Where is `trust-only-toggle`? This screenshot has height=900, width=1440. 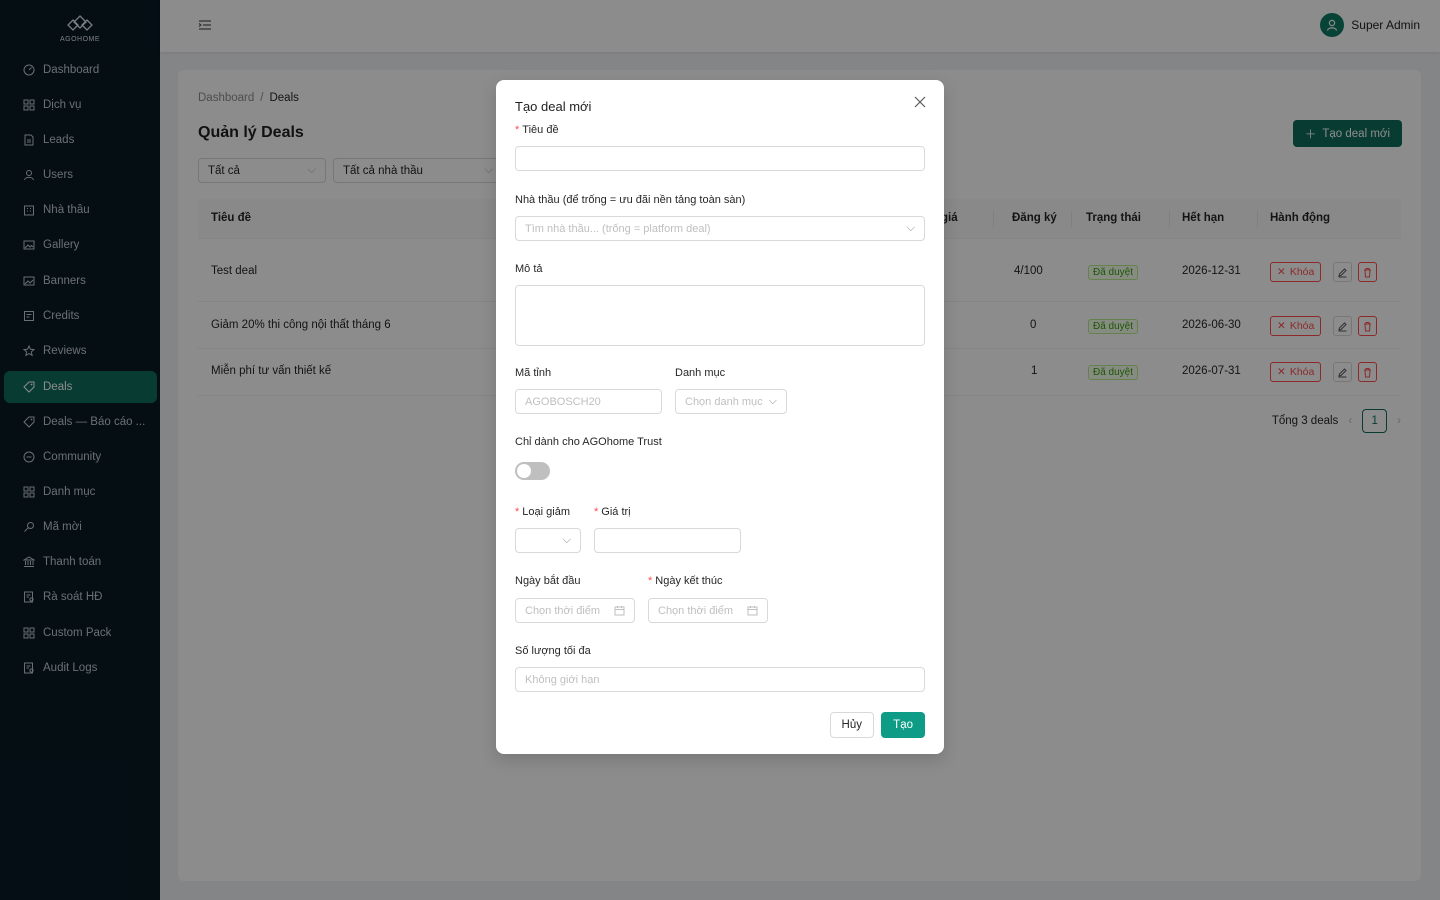 trust-only-toggle is located at coordinates (532, 471).